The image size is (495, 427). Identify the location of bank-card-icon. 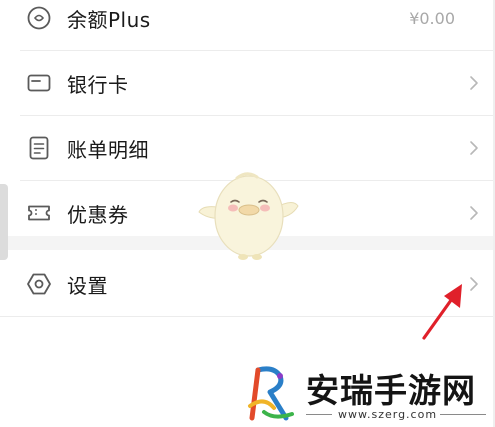
(39, 83).